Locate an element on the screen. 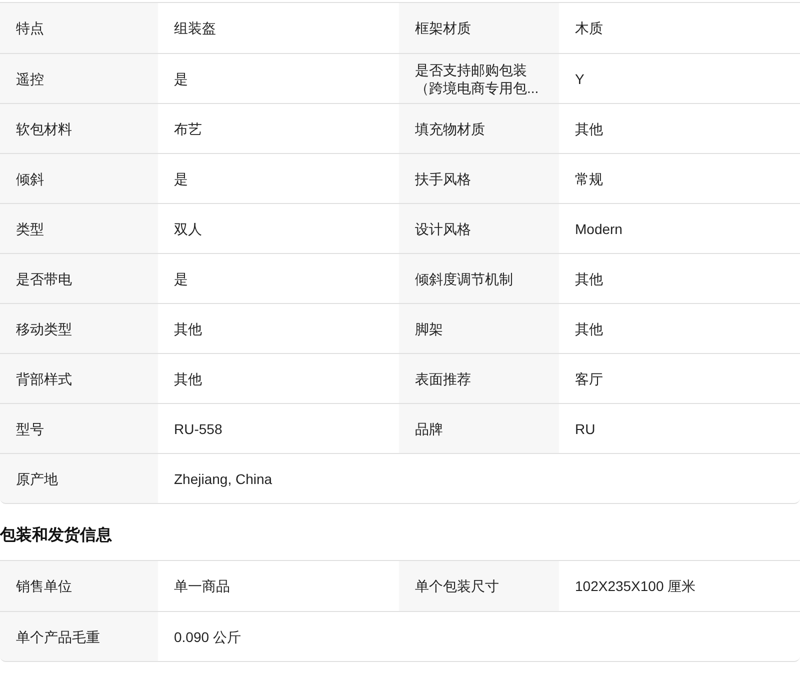 The height and width of the screenshot is (689, 800). attribute-label: 软包材料 is located at coordinates (79, 128).